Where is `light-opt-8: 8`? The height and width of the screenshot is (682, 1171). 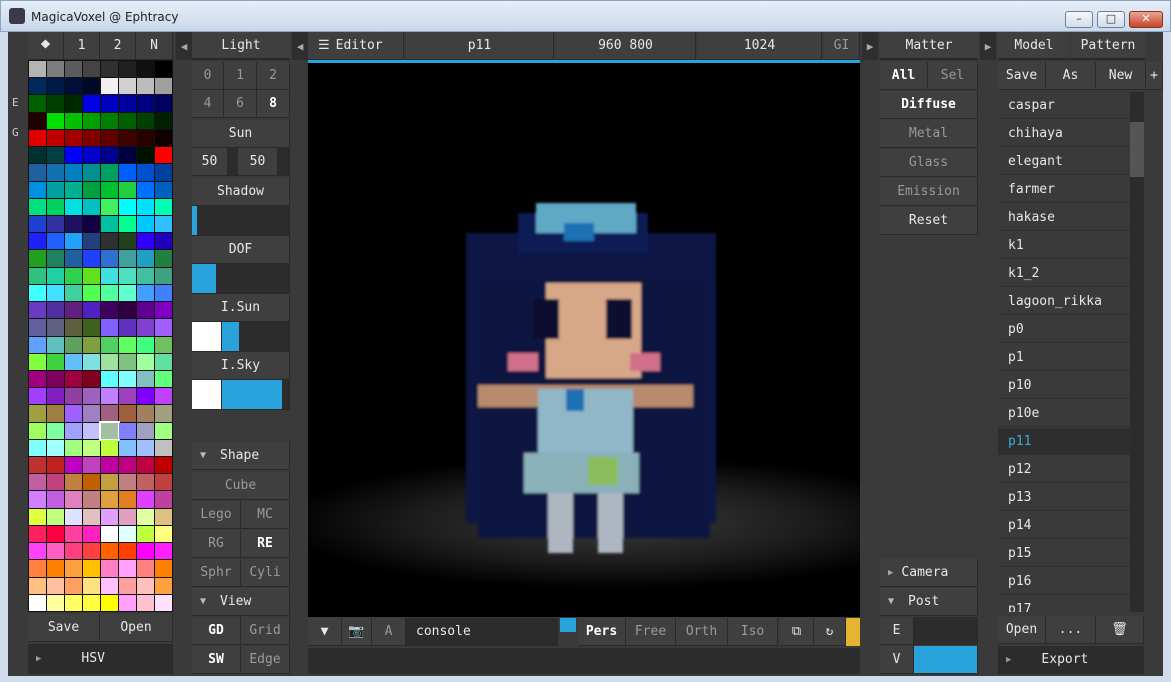 light-opt-8: 8 is located at coordinates (273, 104).